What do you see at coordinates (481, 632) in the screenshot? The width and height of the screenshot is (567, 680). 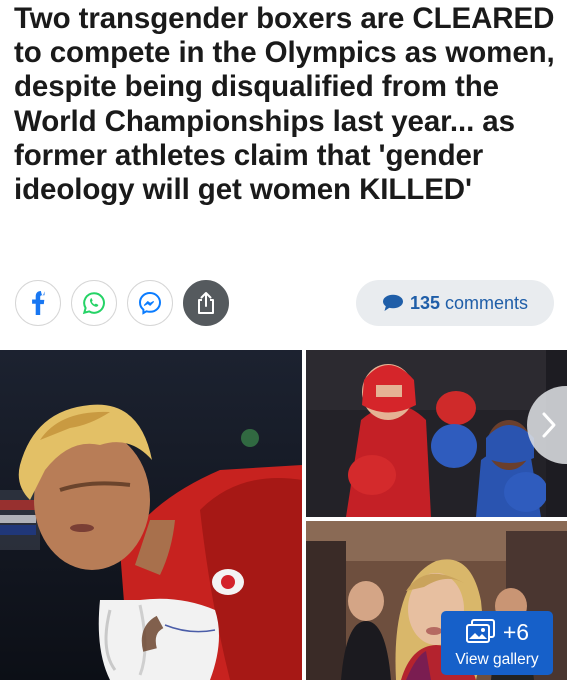 I see `gallery-icon` at bounding box center [481, 632].